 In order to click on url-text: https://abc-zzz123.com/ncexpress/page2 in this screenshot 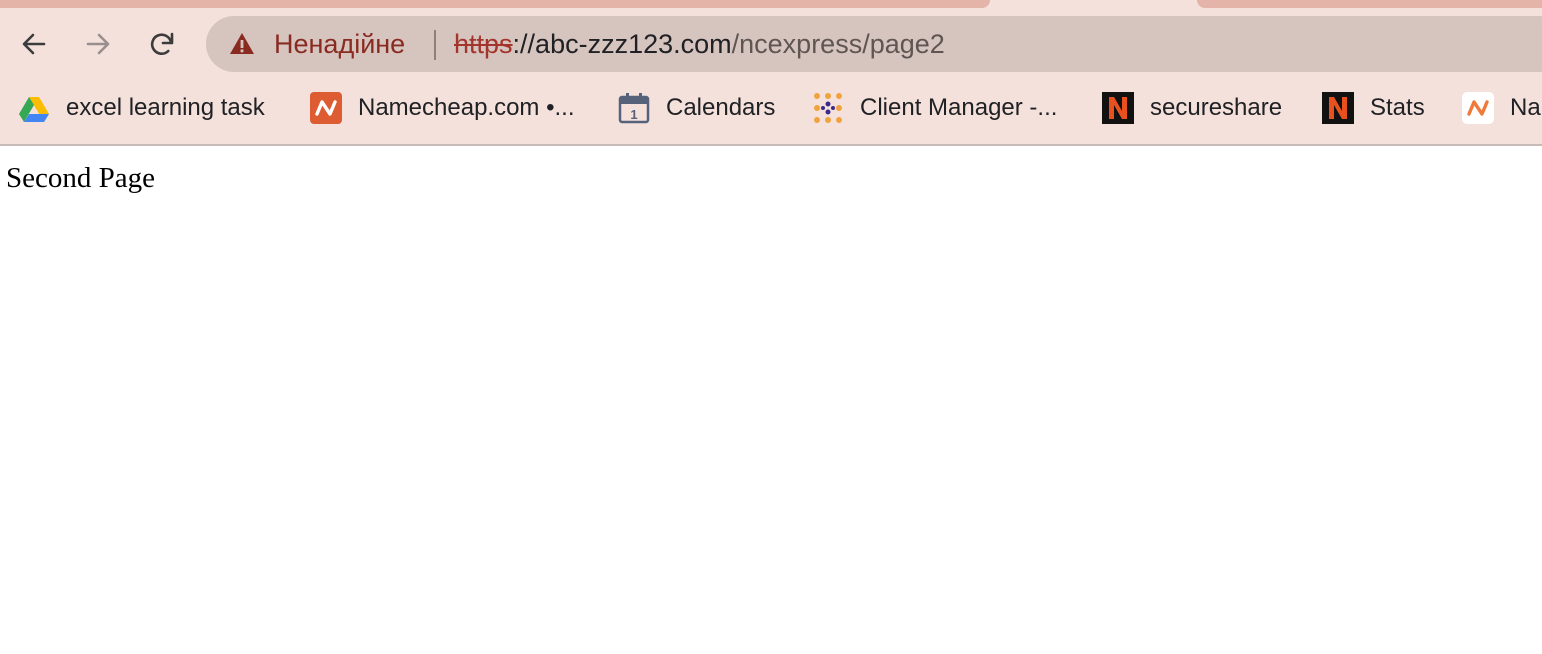, I will do `click(699, 44)`.